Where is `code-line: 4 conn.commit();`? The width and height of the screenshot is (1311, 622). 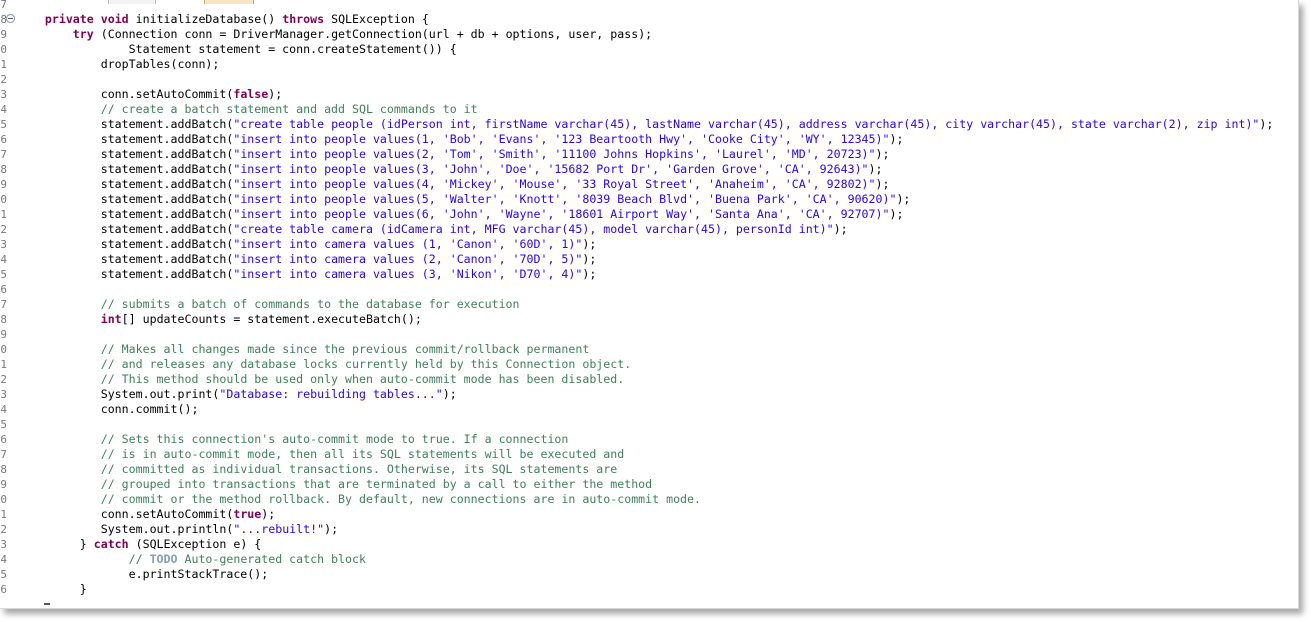
code-line: 4 conn.commit(); is located at coordinates (649, 409).